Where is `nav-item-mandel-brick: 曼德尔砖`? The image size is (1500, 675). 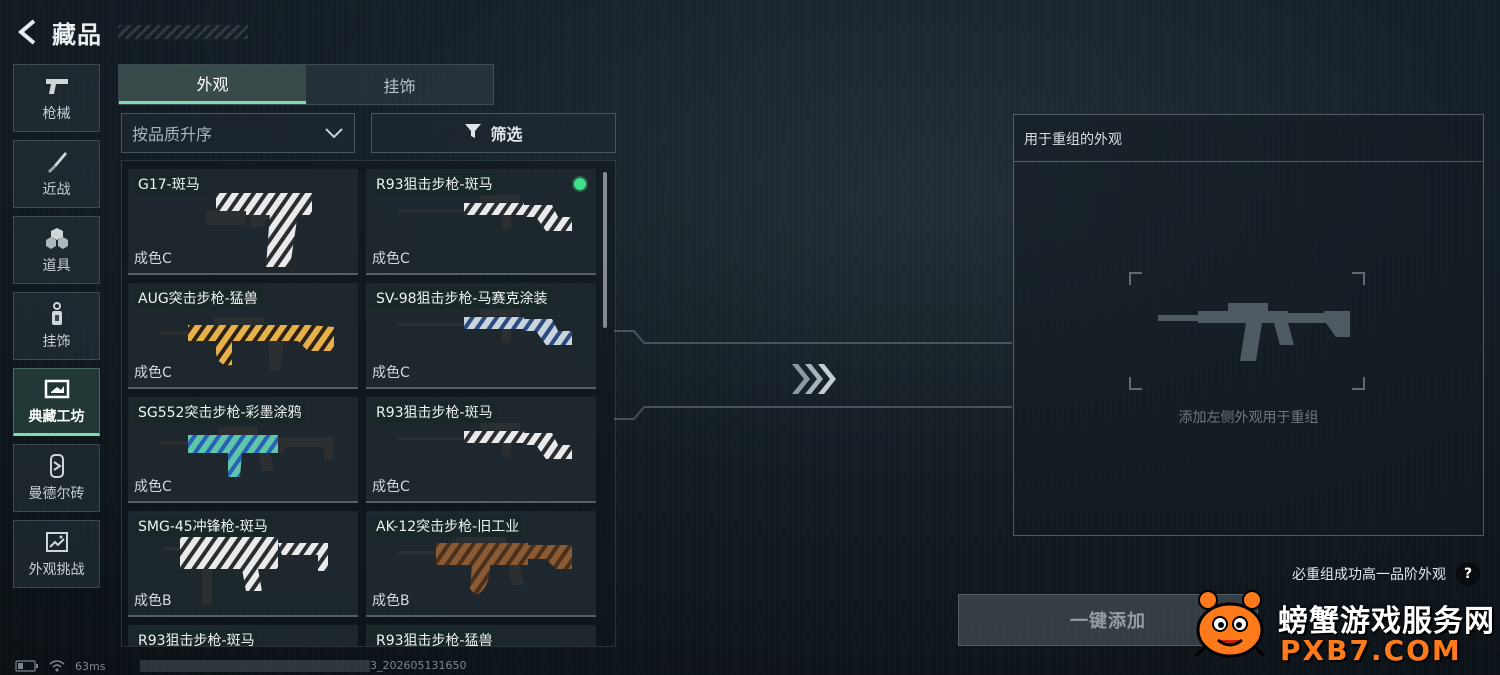 nav-item-mandel-brick: 曼德尔砖 is located at coordinates (56, 478).